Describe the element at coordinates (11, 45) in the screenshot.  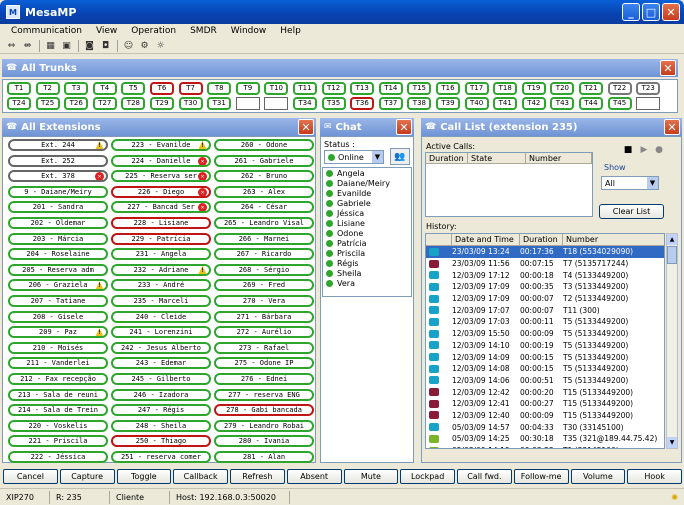
I see `connect-icon: ⇔` at that location.